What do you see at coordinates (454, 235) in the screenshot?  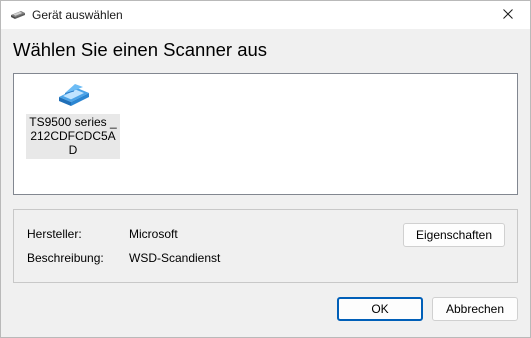 I see `properties-button: Eigenschaften` at bounding box center [454, 235].